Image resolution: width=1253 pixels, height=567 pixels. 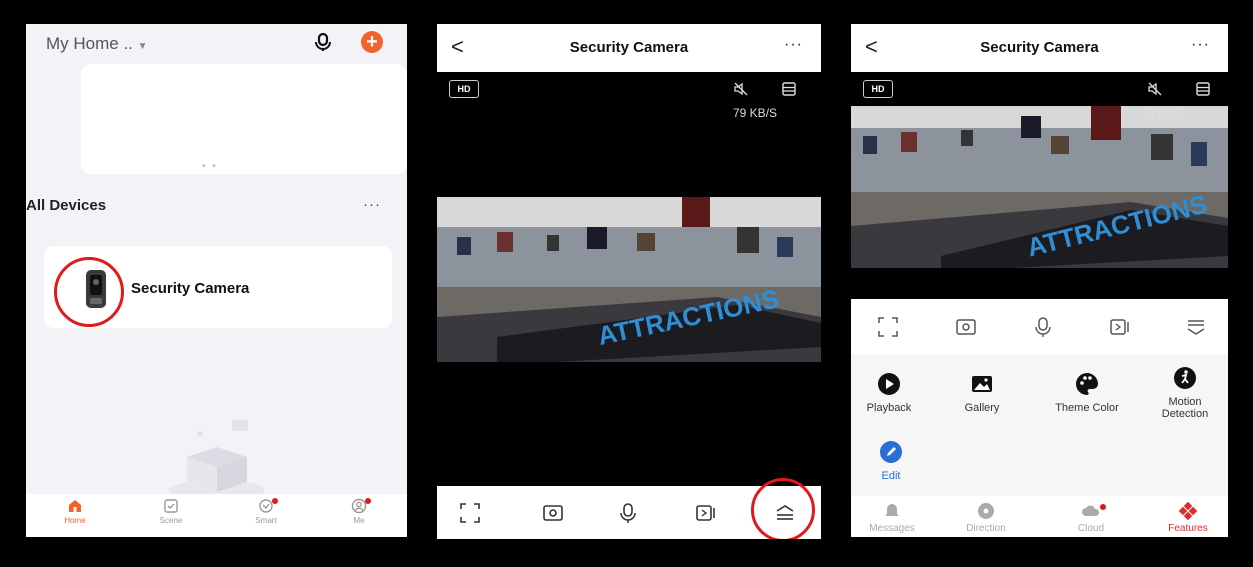 I want to click on tab-label: Direction, so click(x=986, y=528).